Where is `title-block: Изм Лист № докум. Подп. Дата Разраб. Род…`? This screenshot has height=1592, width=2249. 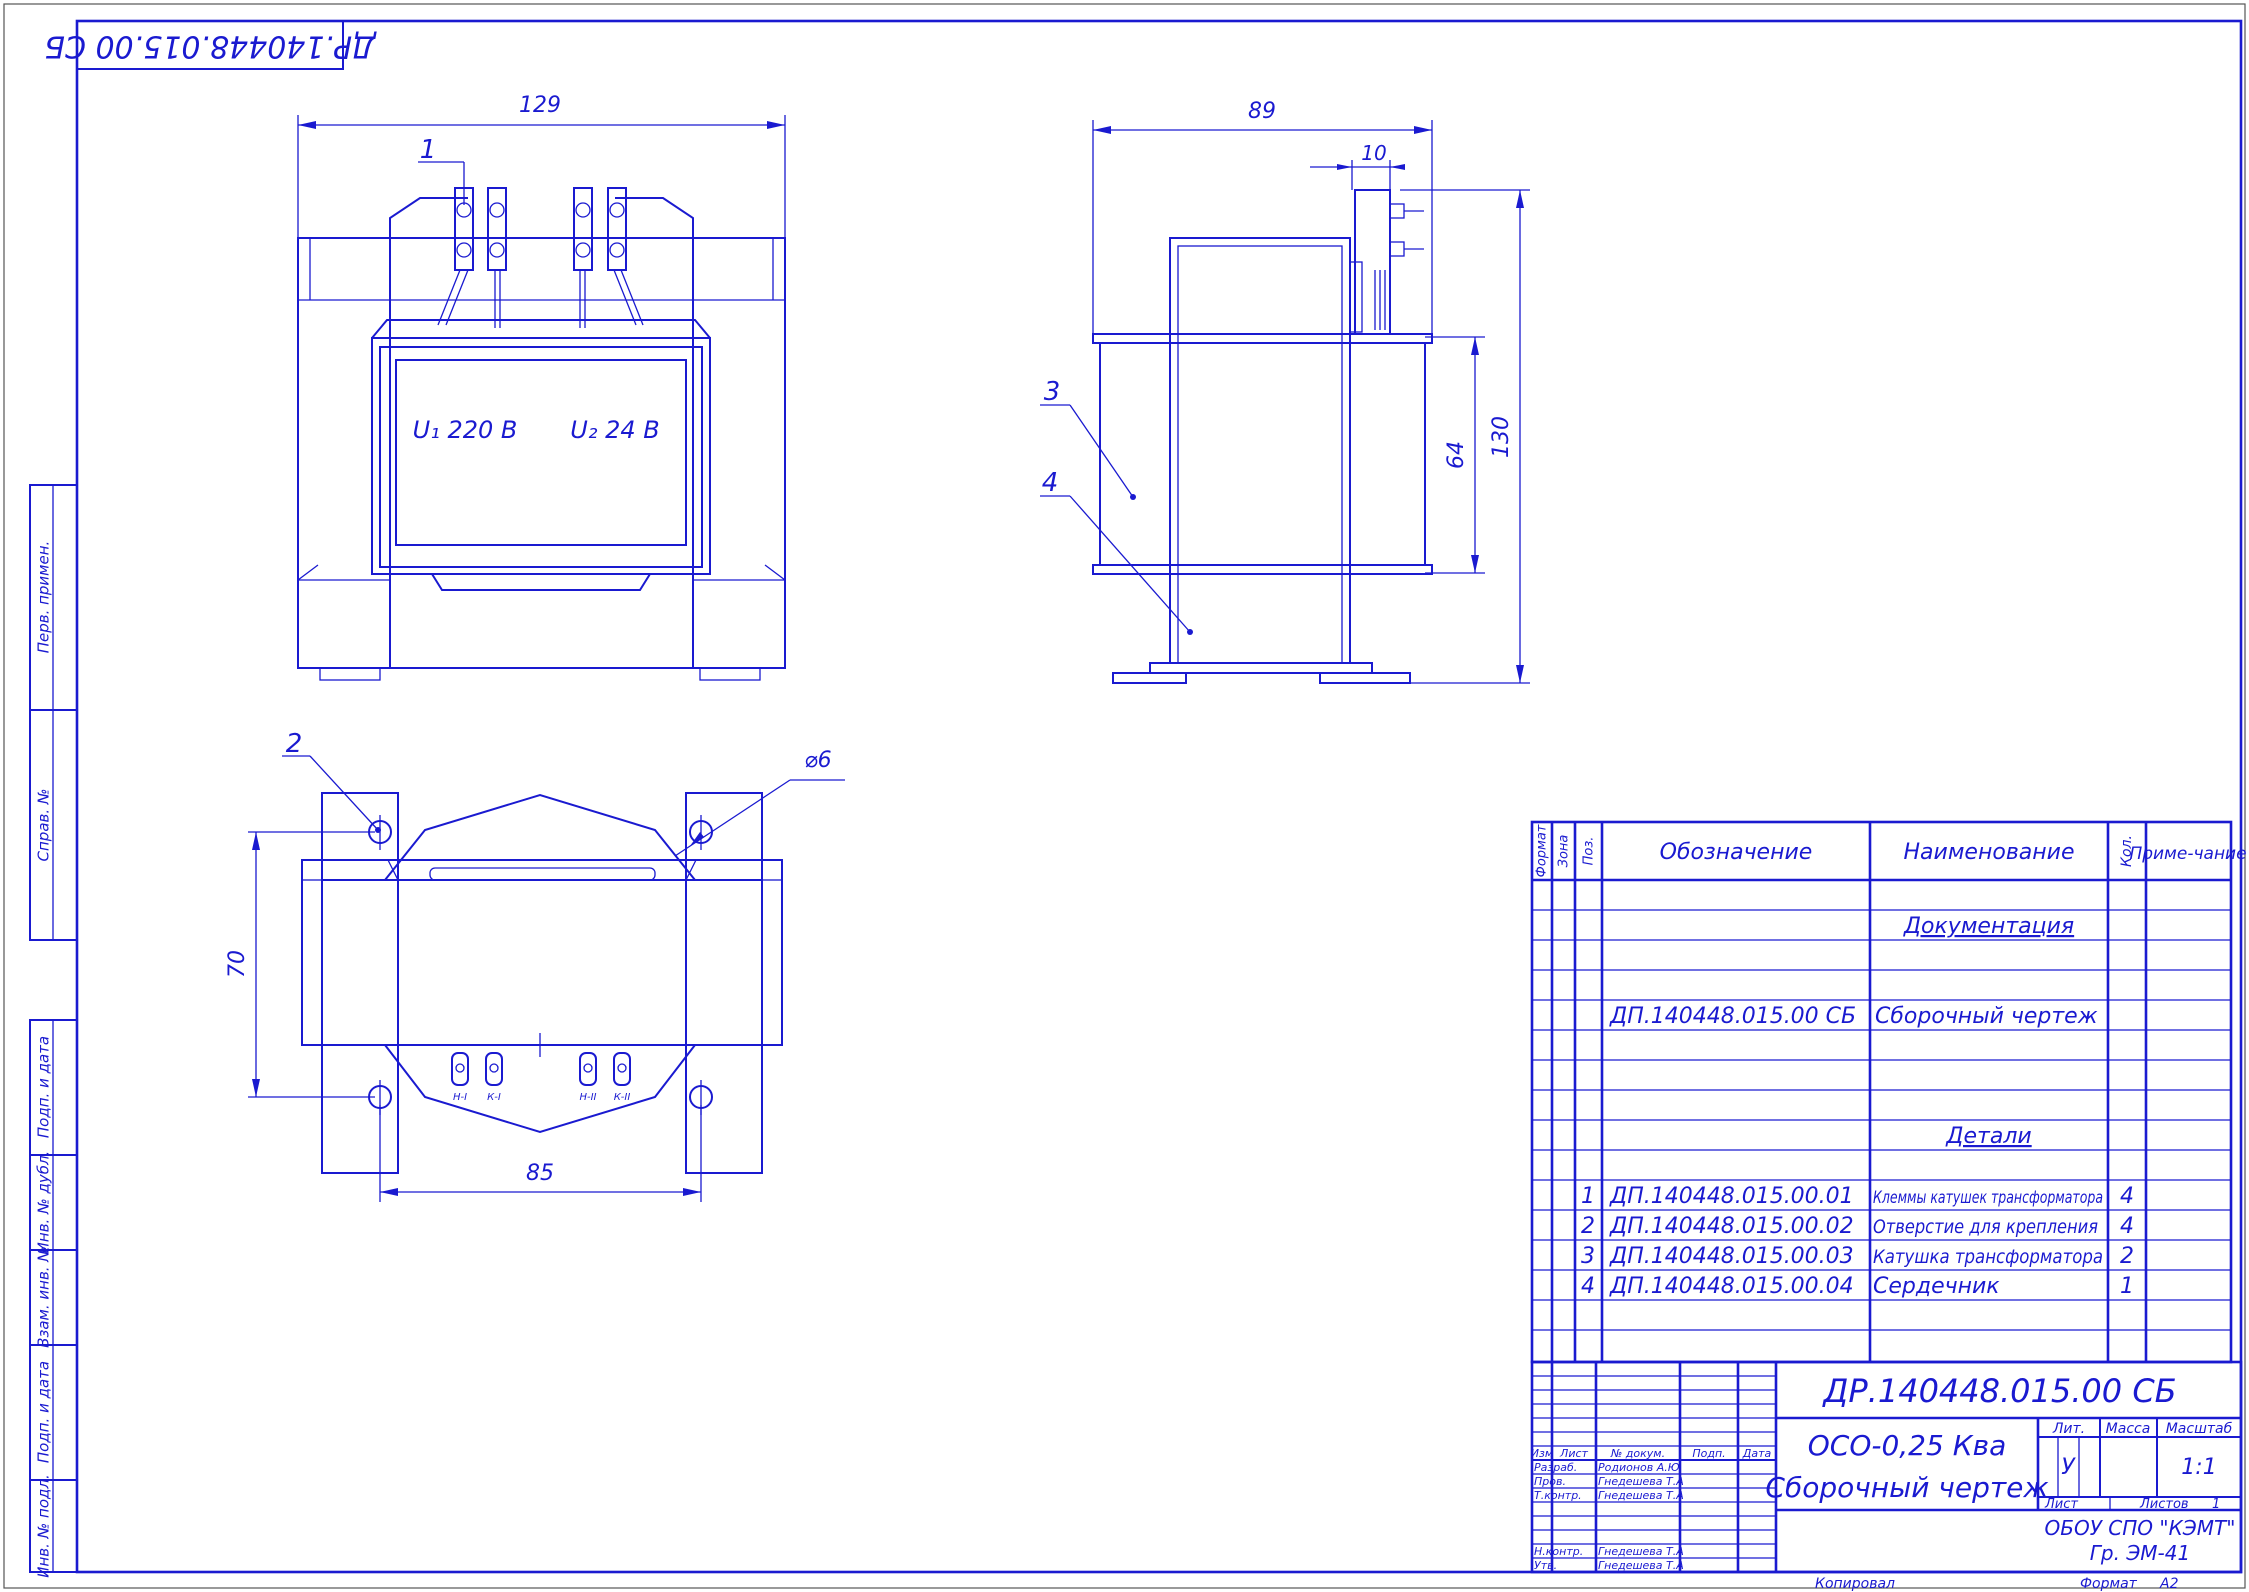 title-block: Изм Лист № докум. Подп. Дата Разраб. Род… is located at coordinates (1886, 1467).